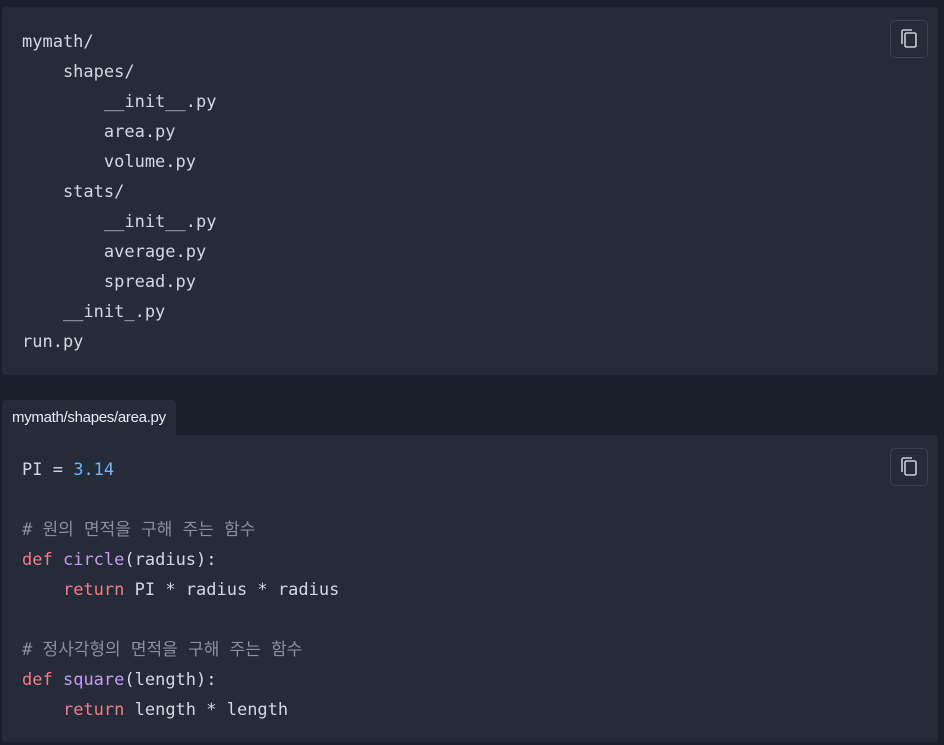 Image resolution: width=944 pixels, height=745 pixels. What do you see at coordinates (170, 680) in the screenshot?
I see `params: (length):` at bounding box center [170, 680].